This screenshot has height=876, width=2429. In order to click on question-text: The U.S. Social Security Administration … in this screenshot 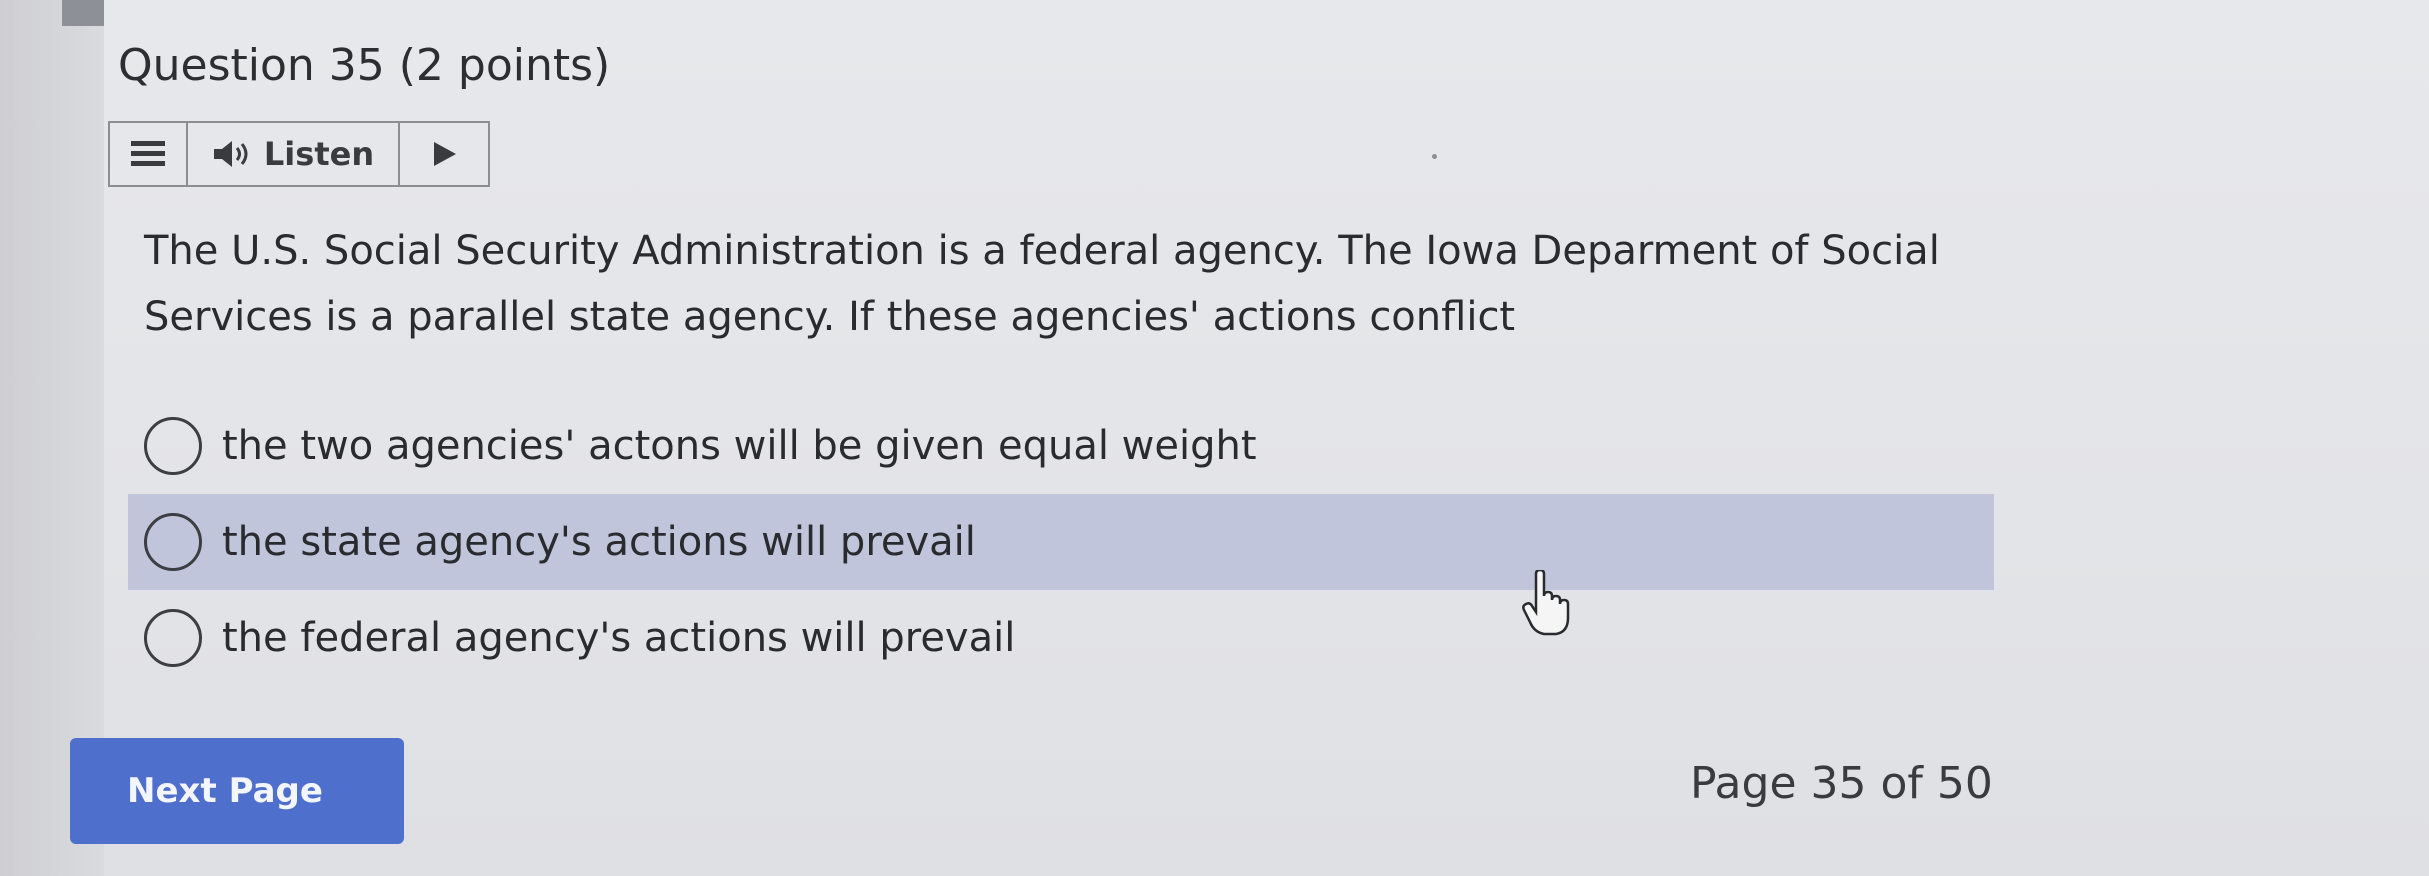, I will do `click(1042, 284)`.